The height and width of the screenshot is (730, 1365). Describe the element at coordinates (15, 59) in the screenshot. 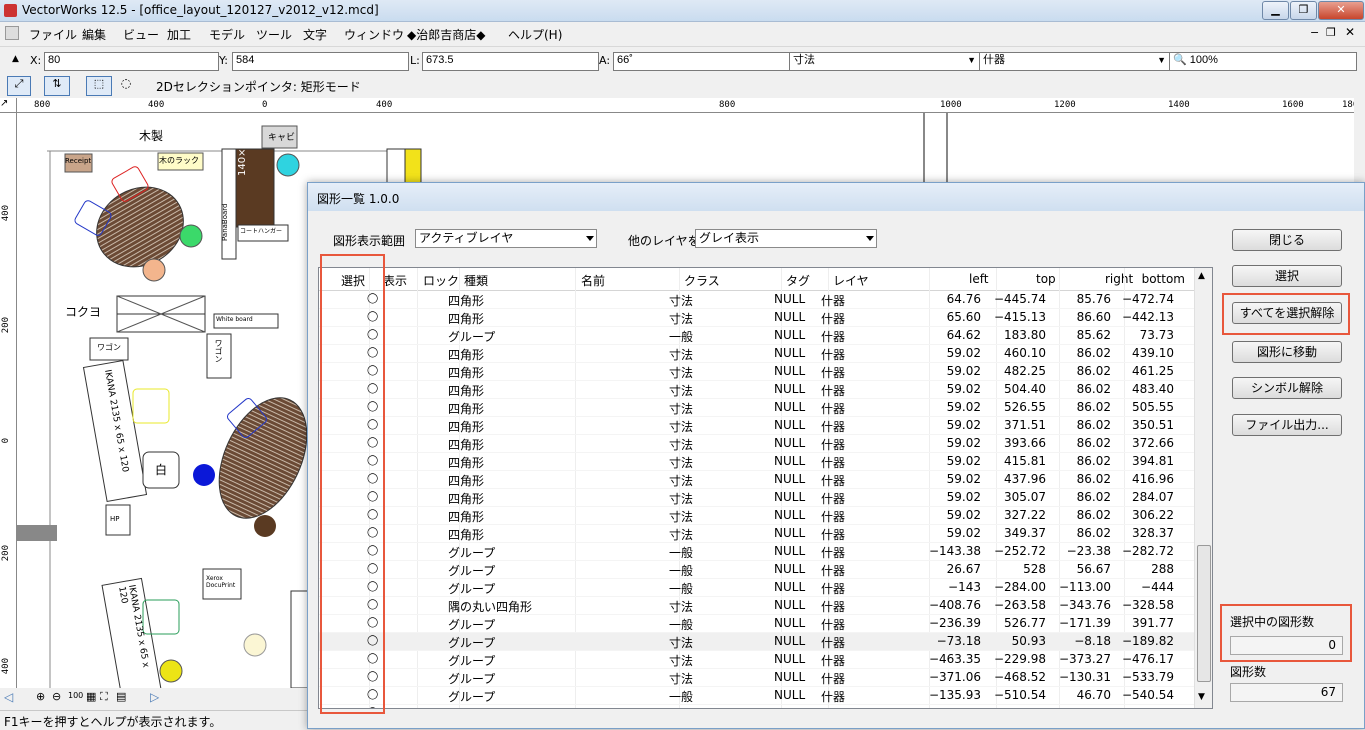

I see `collapse-arrow-icon: ▲` at that location.